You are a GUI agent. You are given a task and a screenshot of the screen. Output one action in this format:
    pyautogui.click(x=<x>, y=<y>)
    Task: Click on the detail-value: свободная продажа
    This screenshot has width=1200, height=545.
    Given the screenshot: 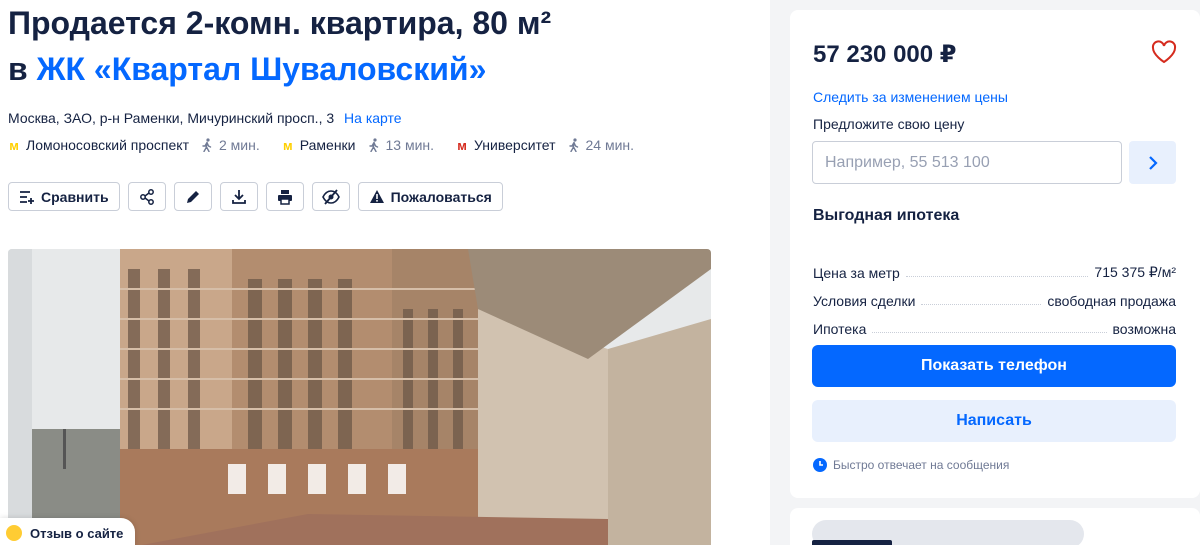 What is the action you would take?
    pyautogui.click(x=1111, y=301)
    